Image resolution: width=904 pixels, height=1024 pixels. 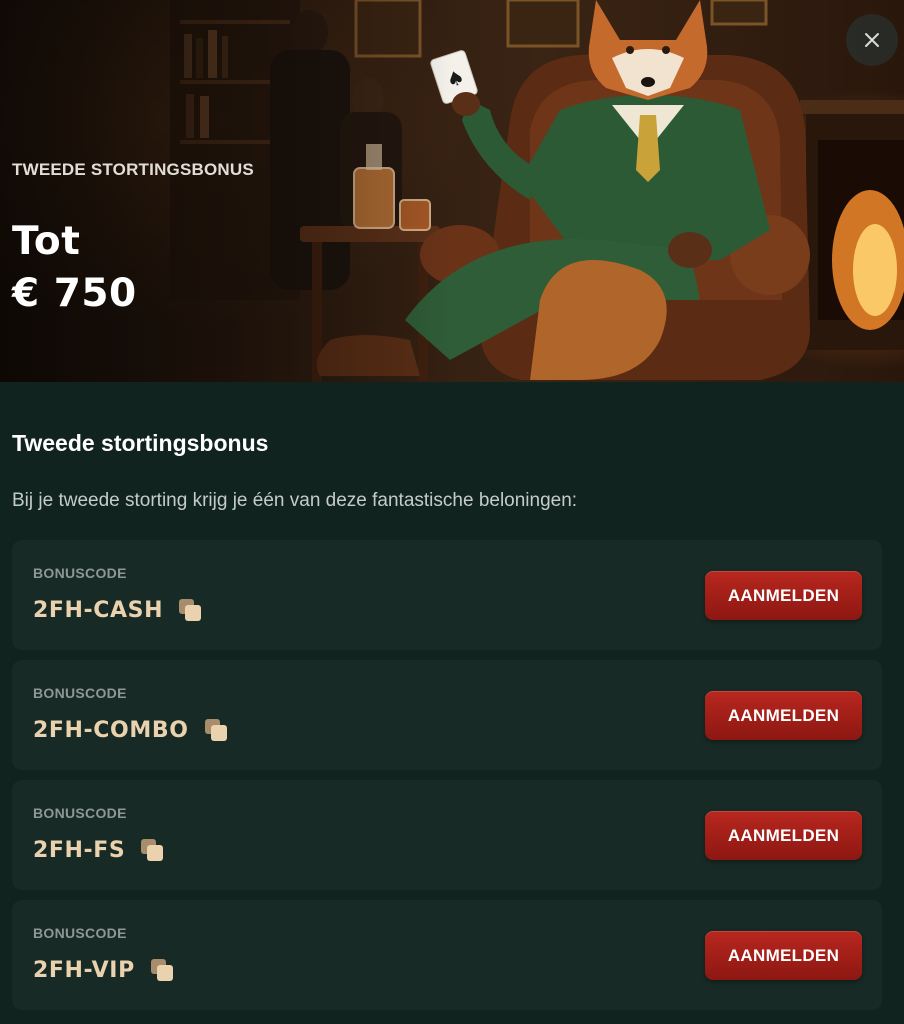 I want to click on bonus-code-row: 2FH-COMBO, so click(x=131, y=730).